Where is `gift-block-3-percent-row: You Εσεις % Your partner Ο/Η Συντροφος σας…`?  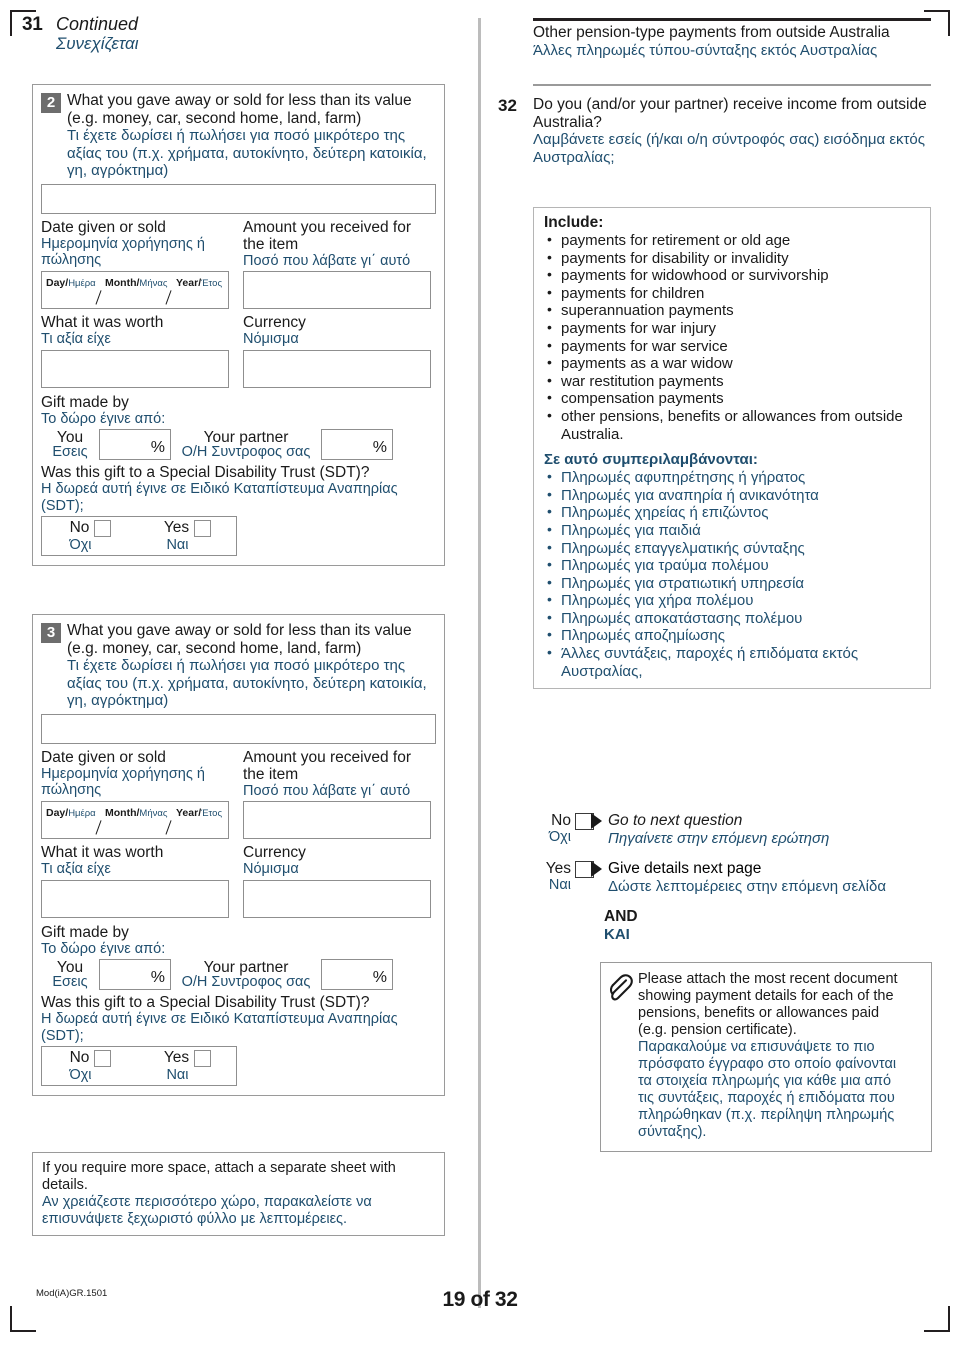 gift-block-3-percent-row: You Εσεις % Your partner Ο/Η Συντροφος σας… is located at coordinates (238, 974).